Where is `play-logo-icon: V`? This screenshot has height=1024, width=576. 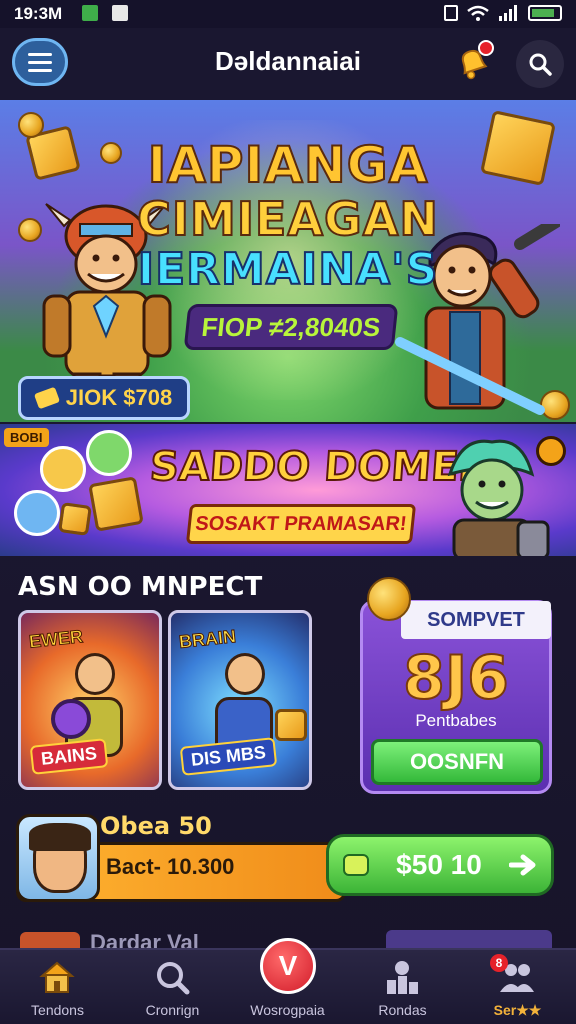
play-logo-icon: V is located at coordinates (288, 966).